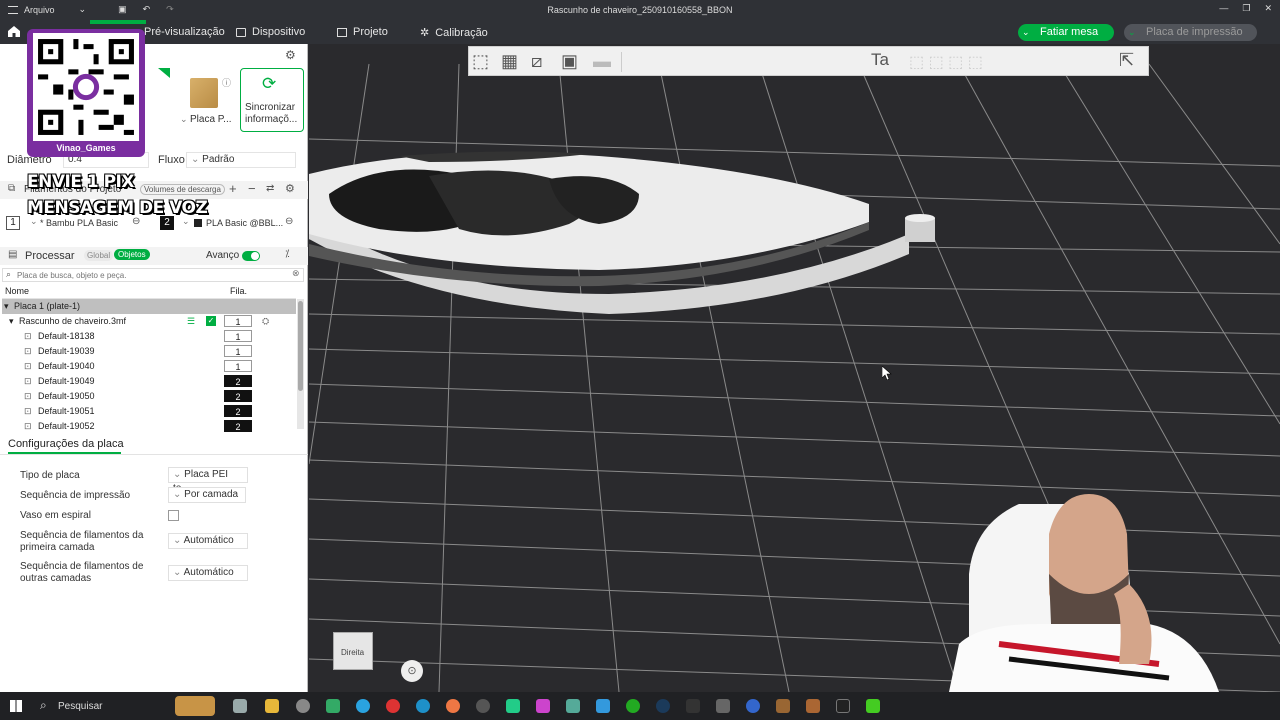 The height and width of the screenshot is (720, 1280). Describe the element at coordinates (663, 706) in the screenshot. I see `steam-icon` at that location.